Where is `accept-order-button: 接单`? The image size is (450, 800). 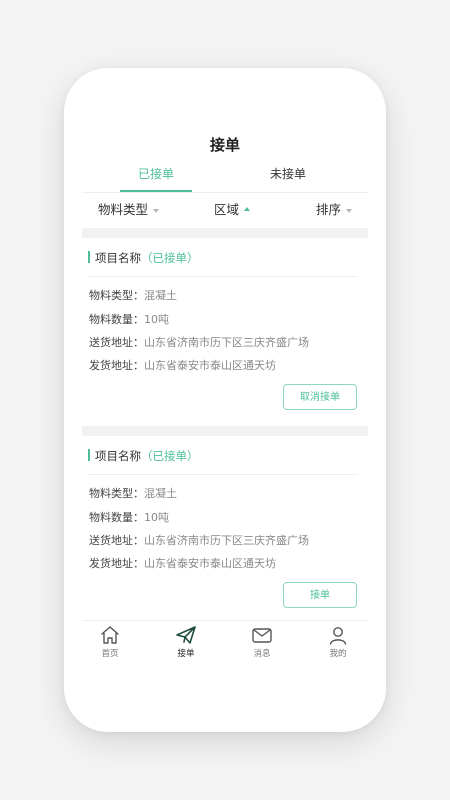
accept-order-button: 接单 is located at coordinates (320, 595).